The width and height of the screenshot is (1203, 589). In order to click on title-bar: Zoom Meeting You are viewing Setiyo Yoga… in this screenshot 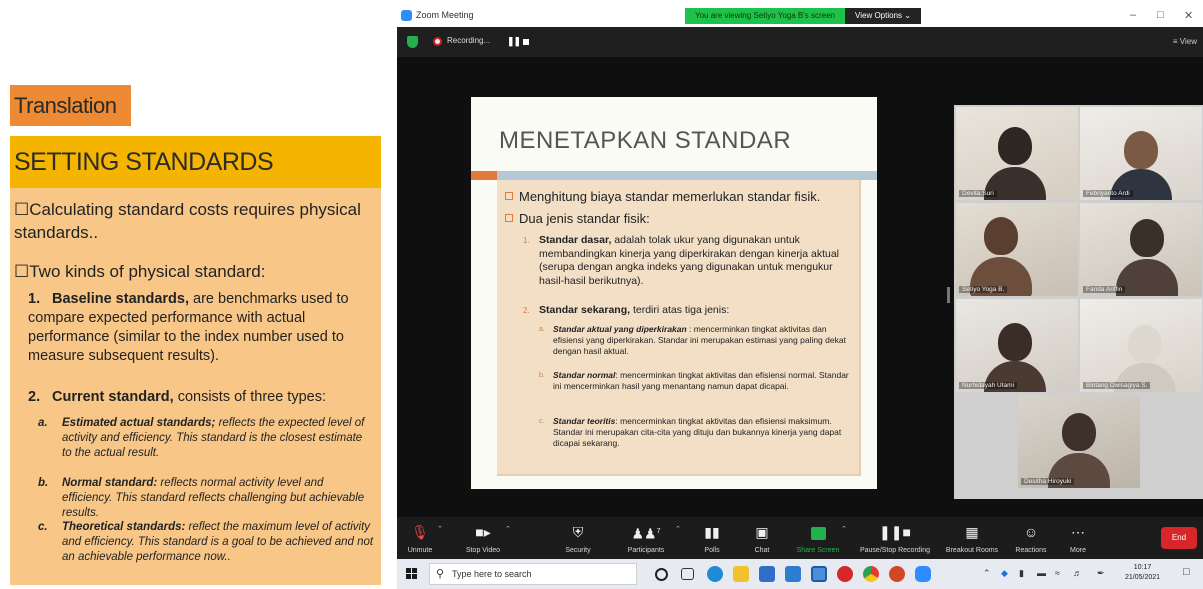, I will do `click(800, 16)`.